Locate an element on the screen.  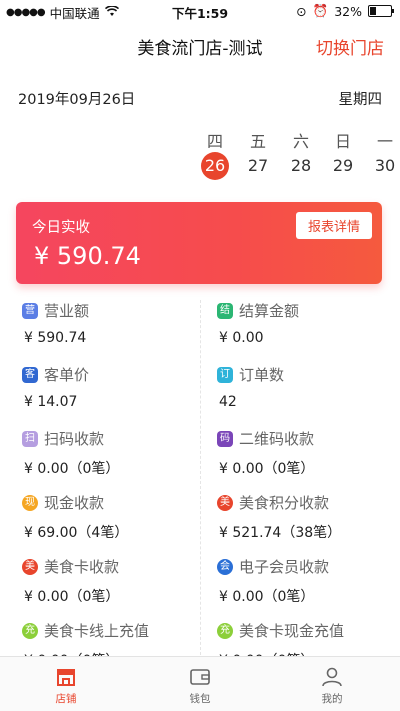
stat-item: 营营业额 ¥ 590.74 is located at coordinates (112, 324).